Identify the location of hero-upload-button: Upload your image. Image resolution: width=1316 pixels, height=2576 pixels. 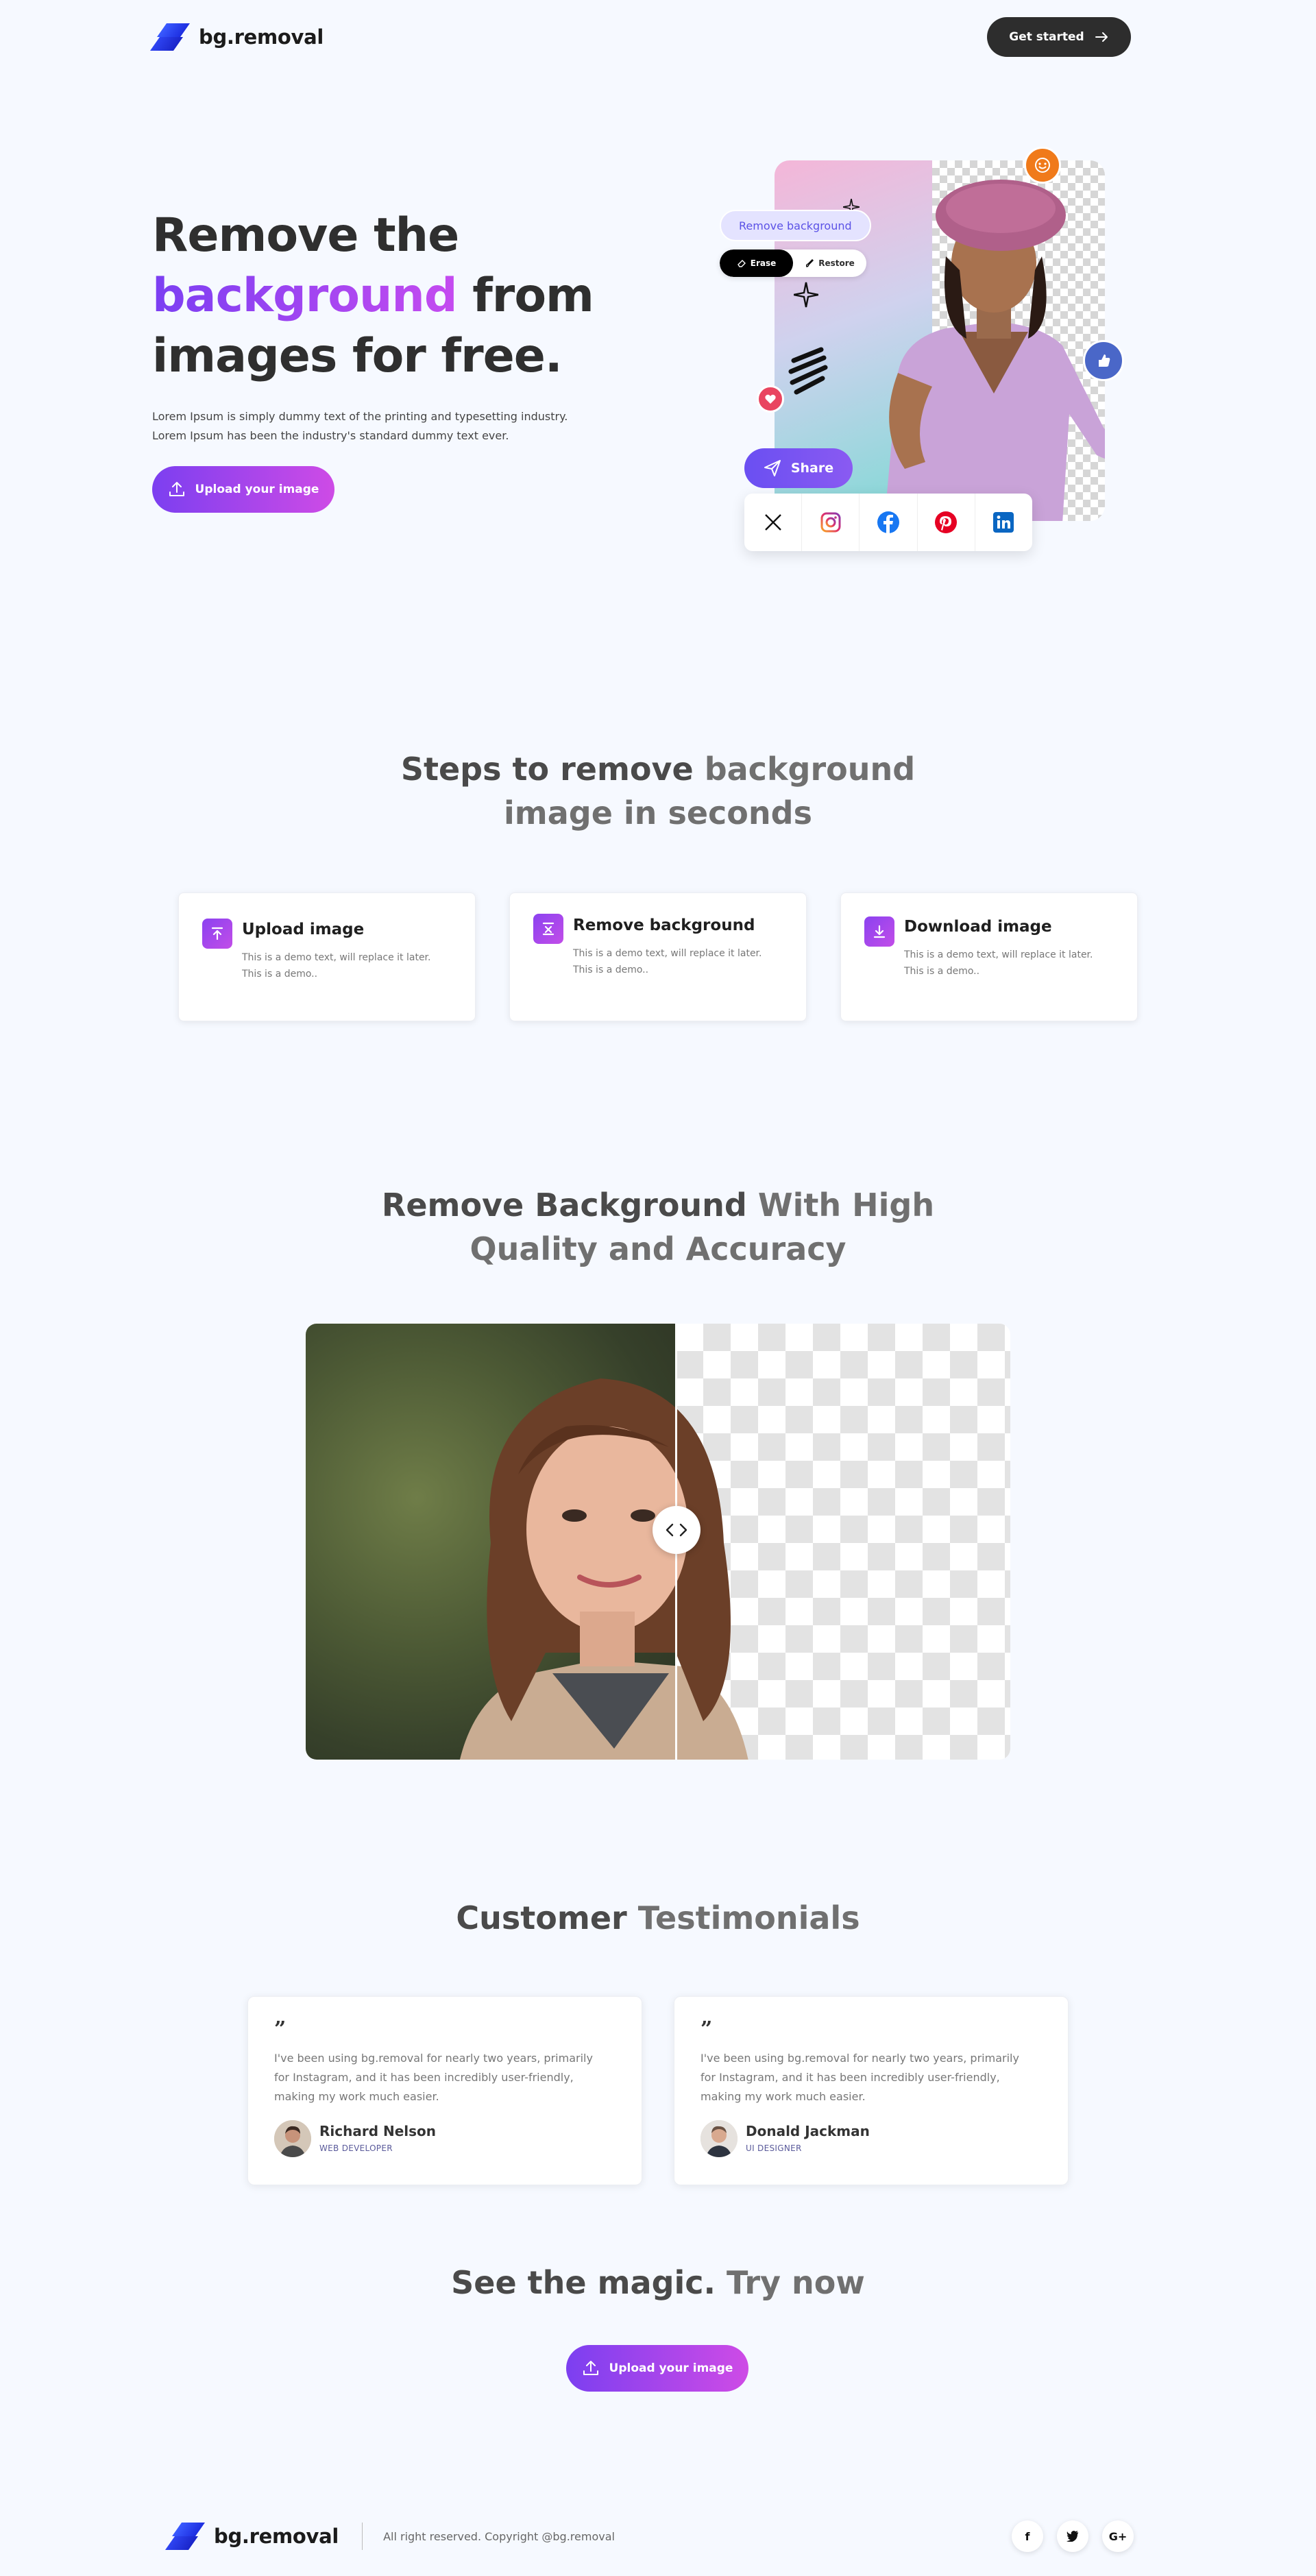
(243, 489).